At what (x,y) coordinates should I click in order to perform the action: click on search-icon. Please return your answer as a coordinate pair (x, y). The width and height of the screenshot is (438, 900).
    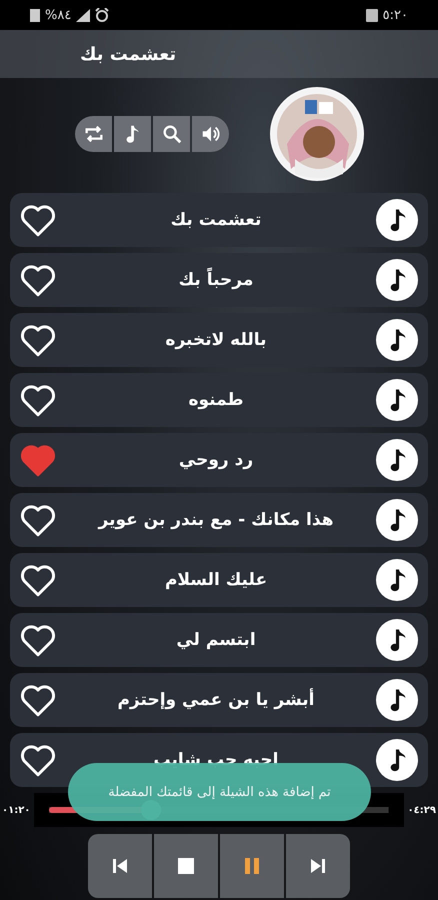
    Looking at the image, I should click on (171, 134).